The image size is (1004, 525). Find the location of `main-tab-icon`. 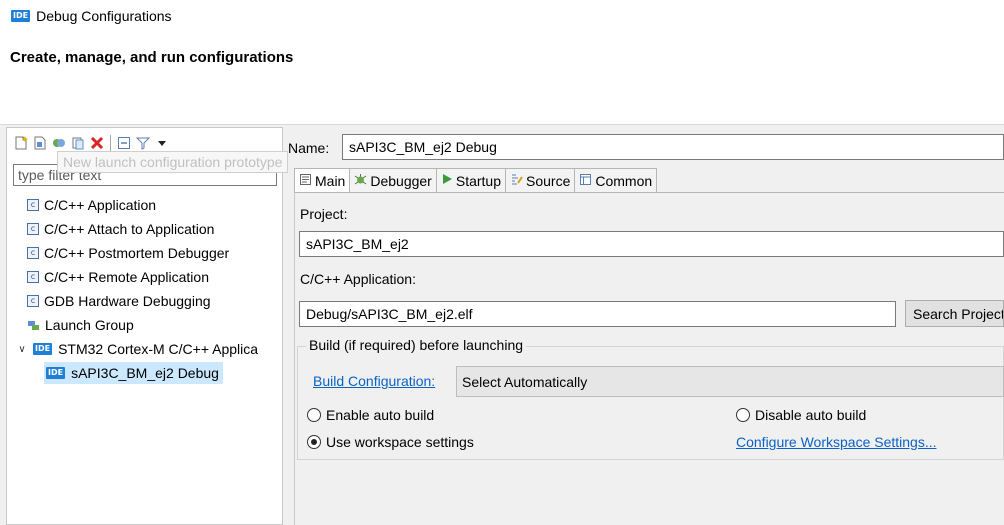

main-tab-icon is located at coordinates (305, 181).